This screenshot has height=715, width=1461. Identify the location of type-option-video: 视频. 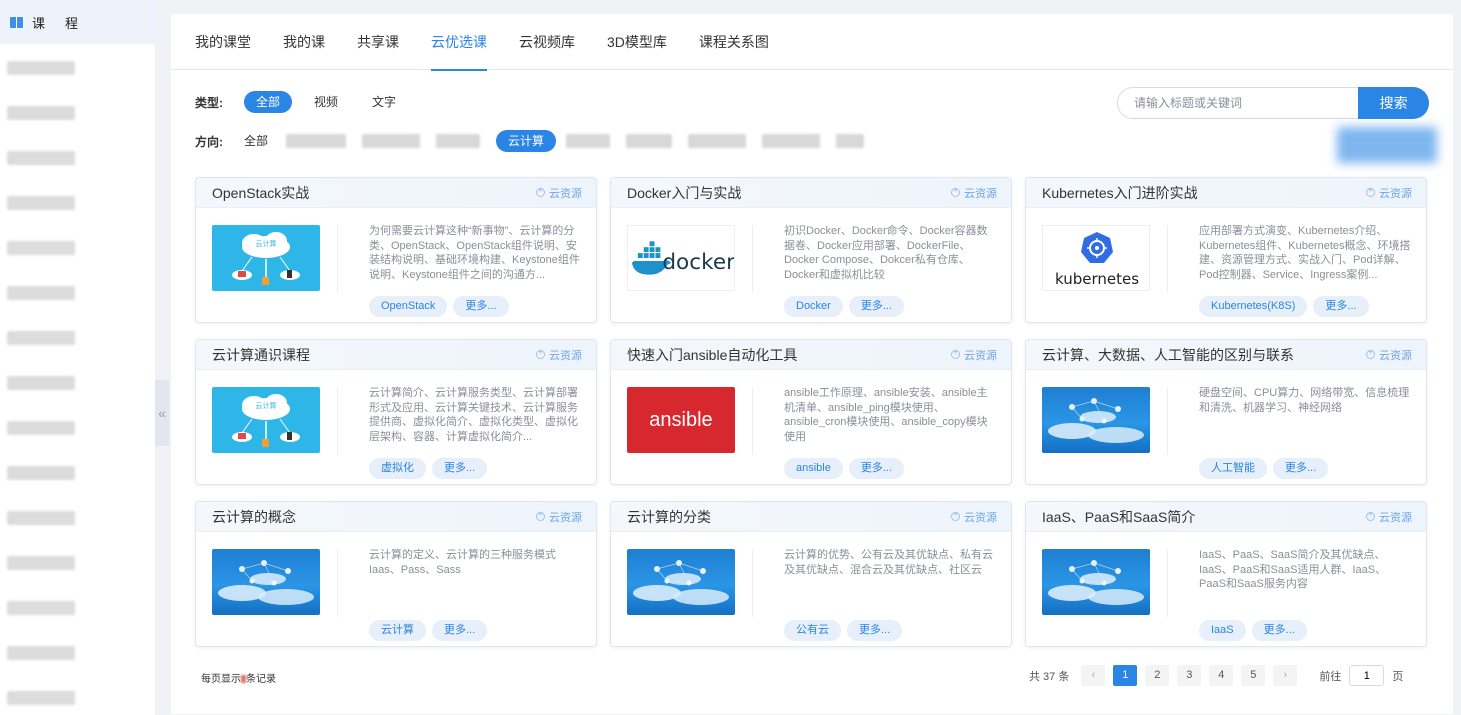
(326, 102).